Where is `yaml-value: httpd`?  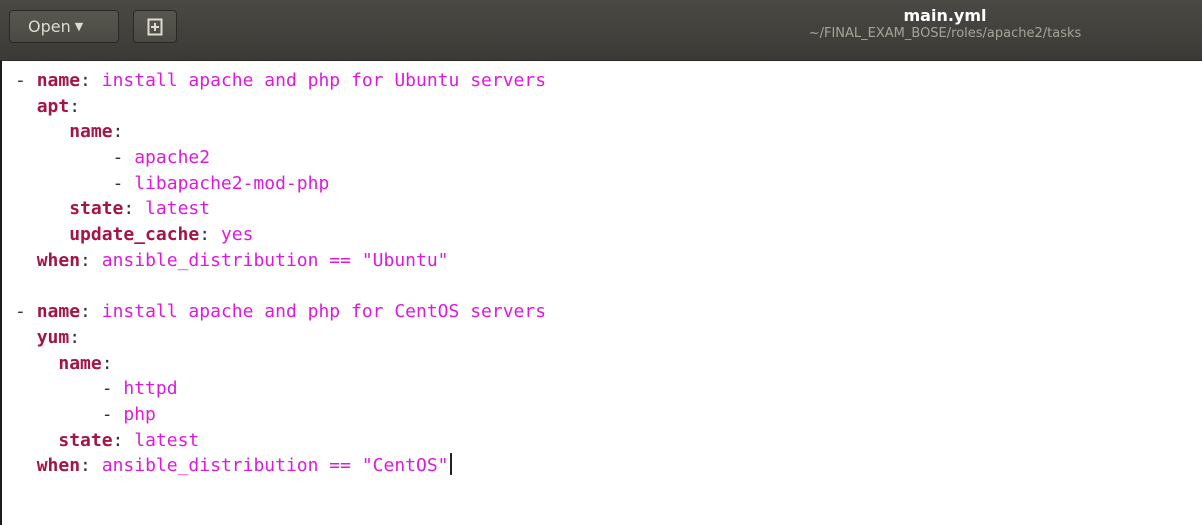
yaml-value: httpd is located at coordinates (150, 389).